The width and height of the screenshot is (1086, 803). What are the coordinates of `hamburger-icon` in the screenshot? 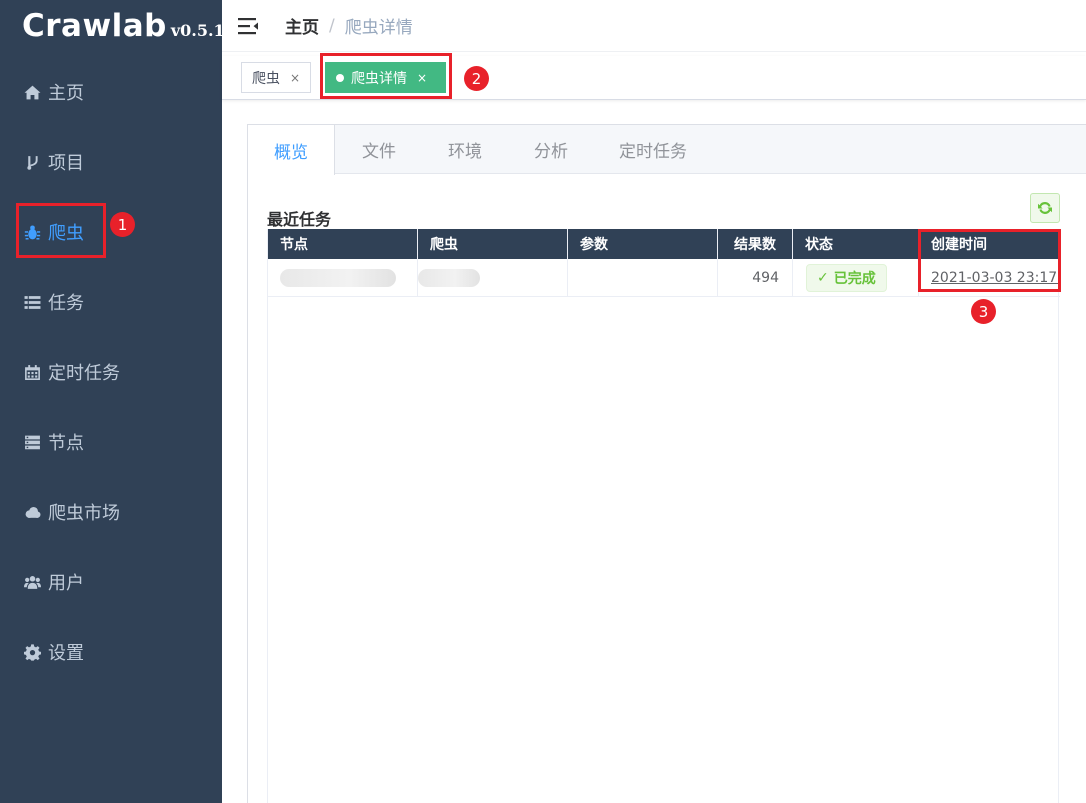 It's located at (248, 26).